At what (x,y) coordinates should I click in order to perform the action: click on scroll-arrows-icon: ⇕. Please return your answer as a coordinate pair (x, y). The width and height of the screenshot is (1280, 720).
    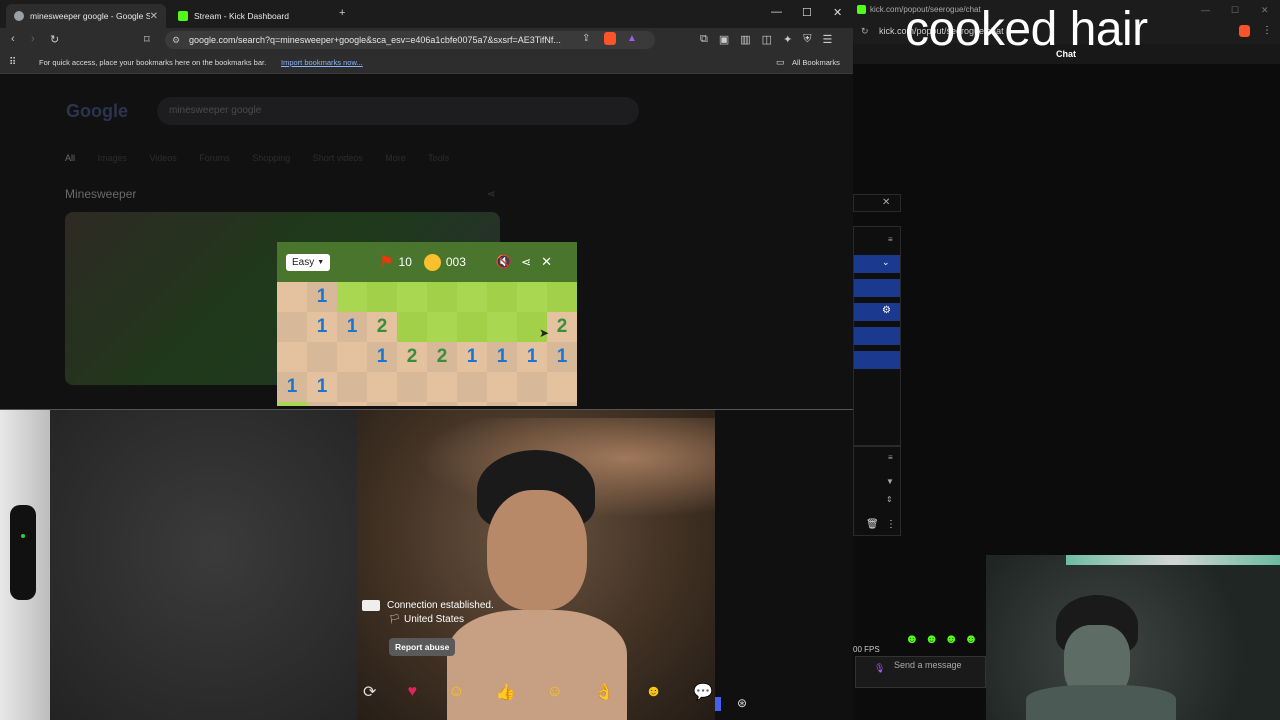
    Looking at the image, I should click on (889, 499).